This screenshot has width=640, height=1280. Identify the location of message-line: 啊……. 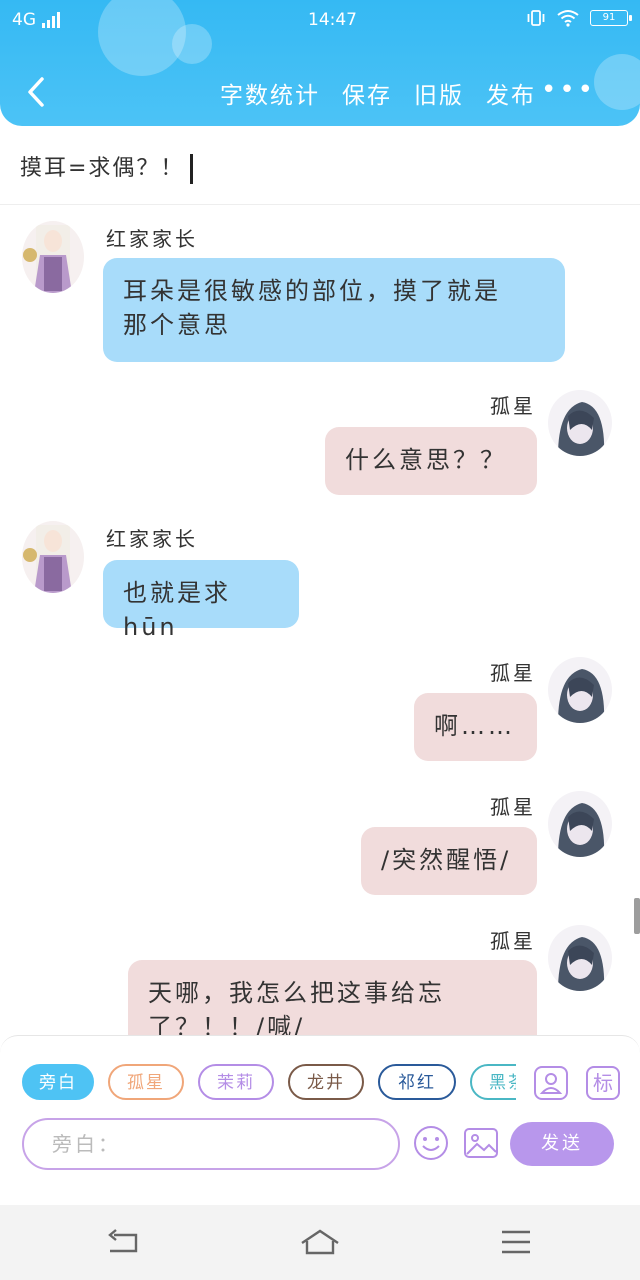
(474, 726).